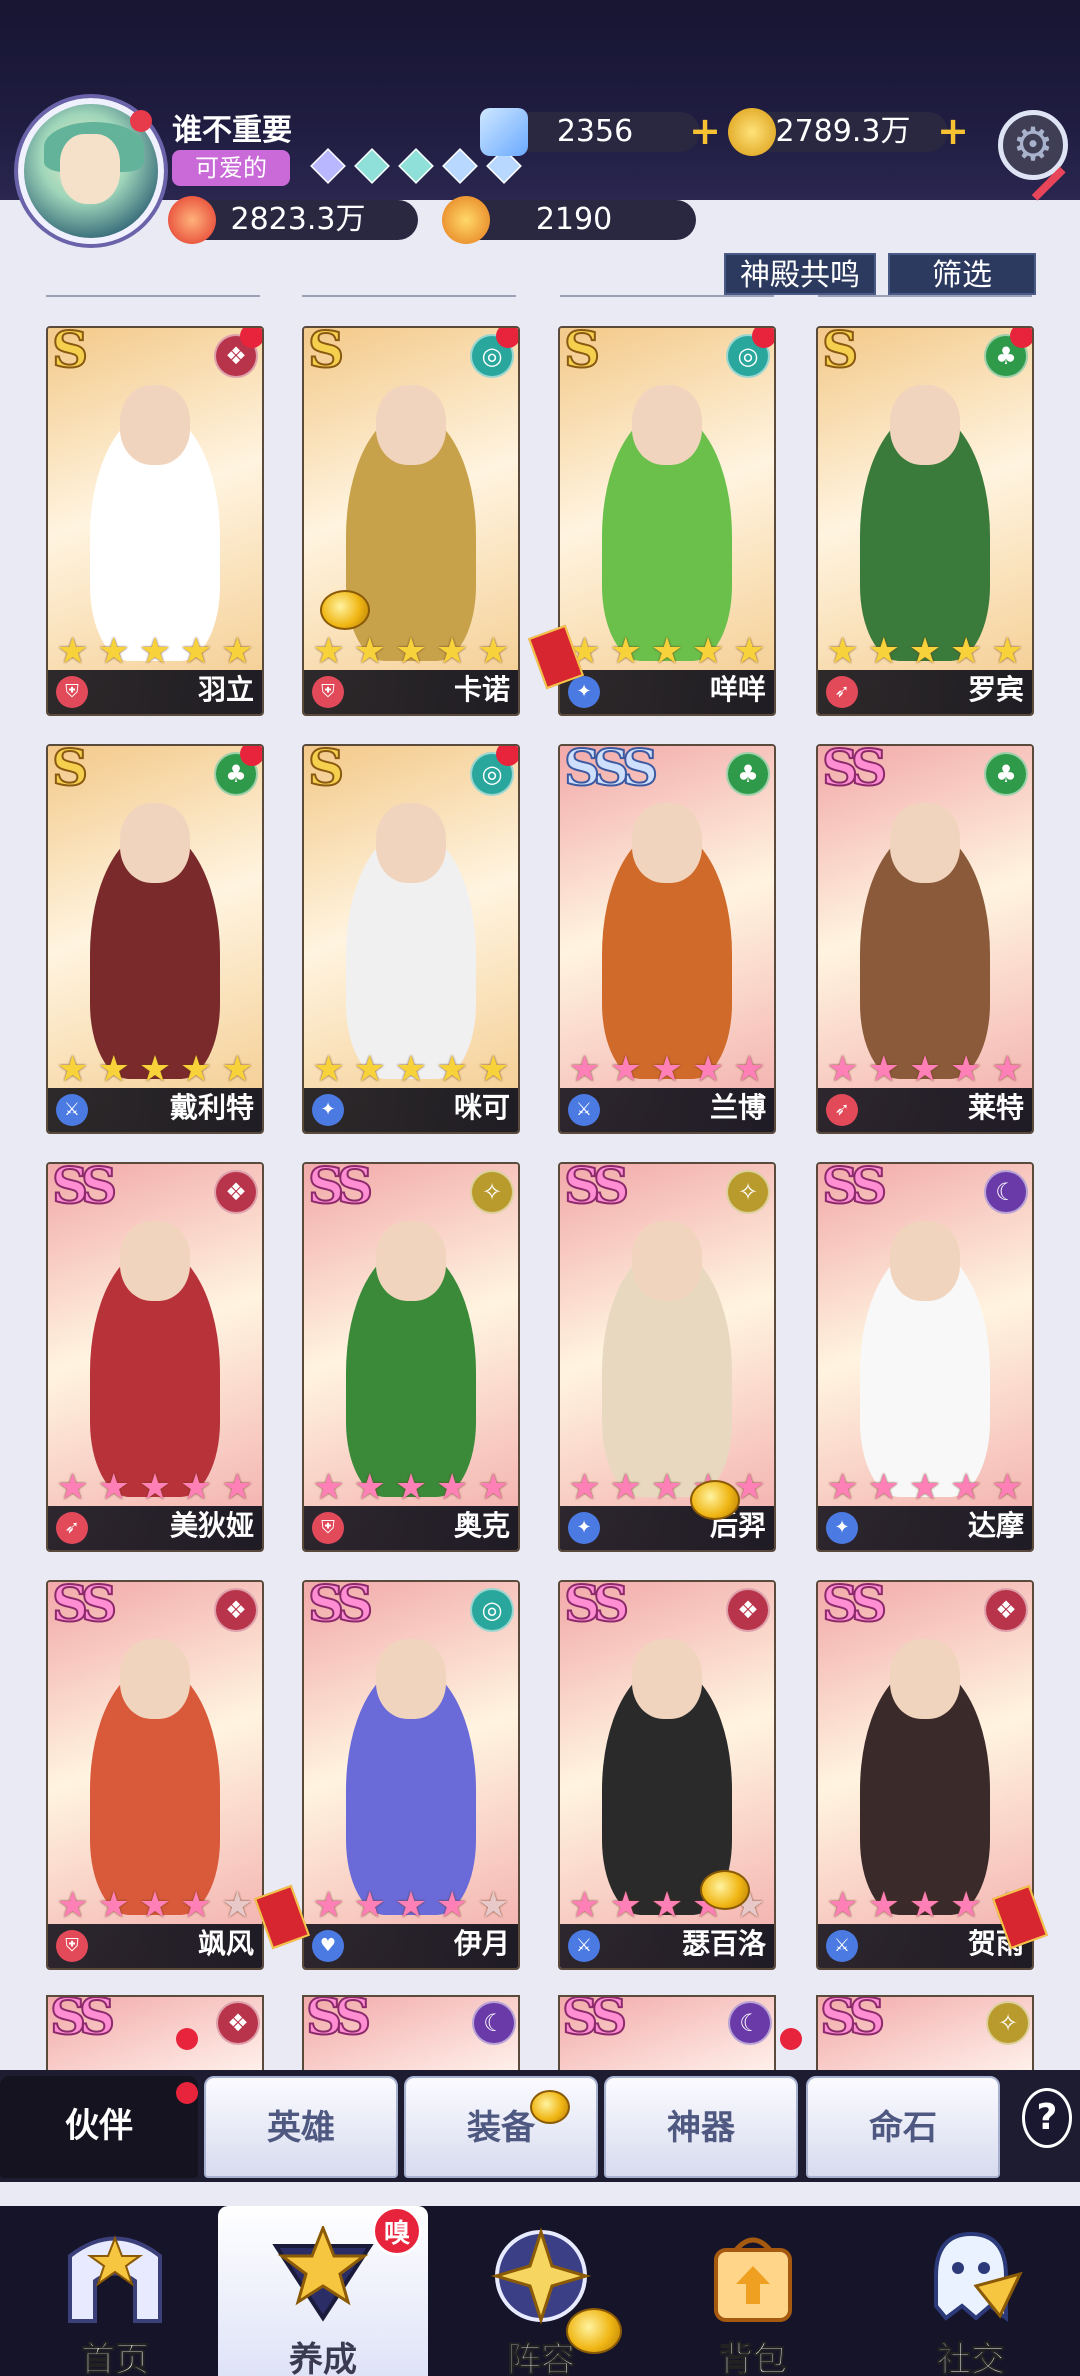 The image size is (1080, 2376). What do you see at coordinates (594, 2331) in the screenshot?
I see `nav-coin-icon` at bounding box center [594, 2331].